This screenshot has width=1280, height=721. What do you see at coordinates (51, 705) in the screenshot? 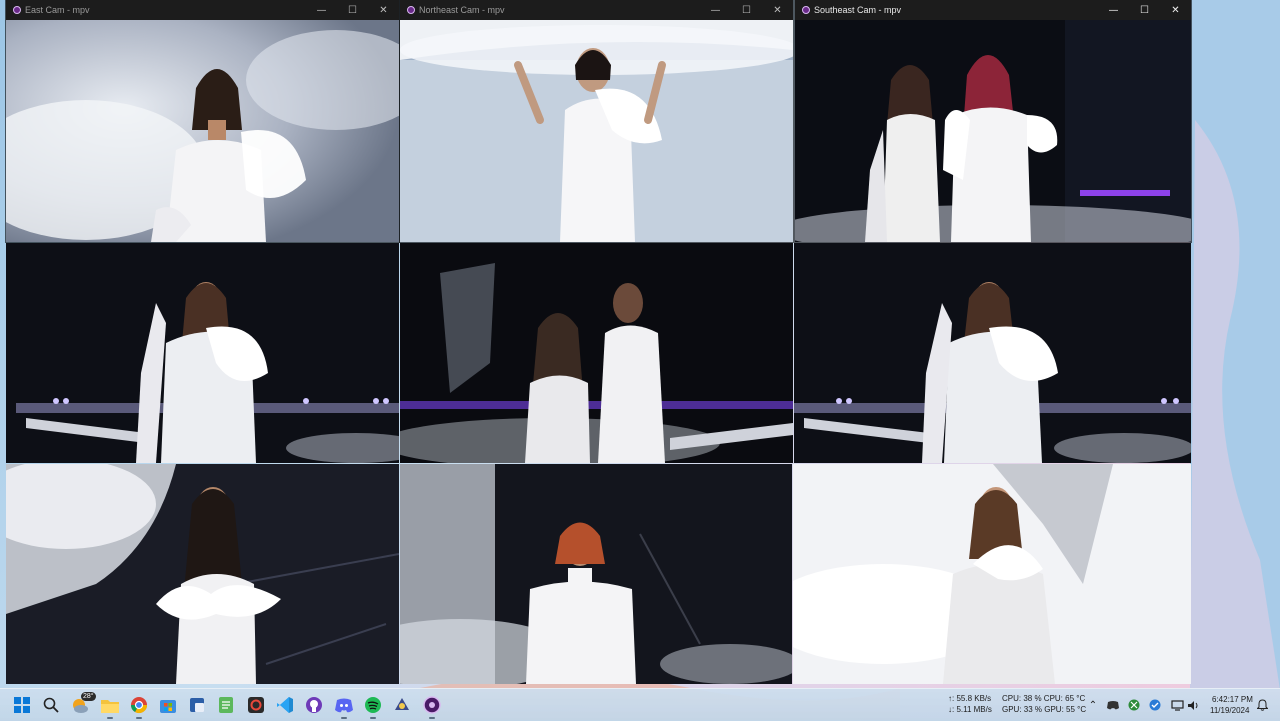
I see `search-icon` at bounding box center [51, 705].